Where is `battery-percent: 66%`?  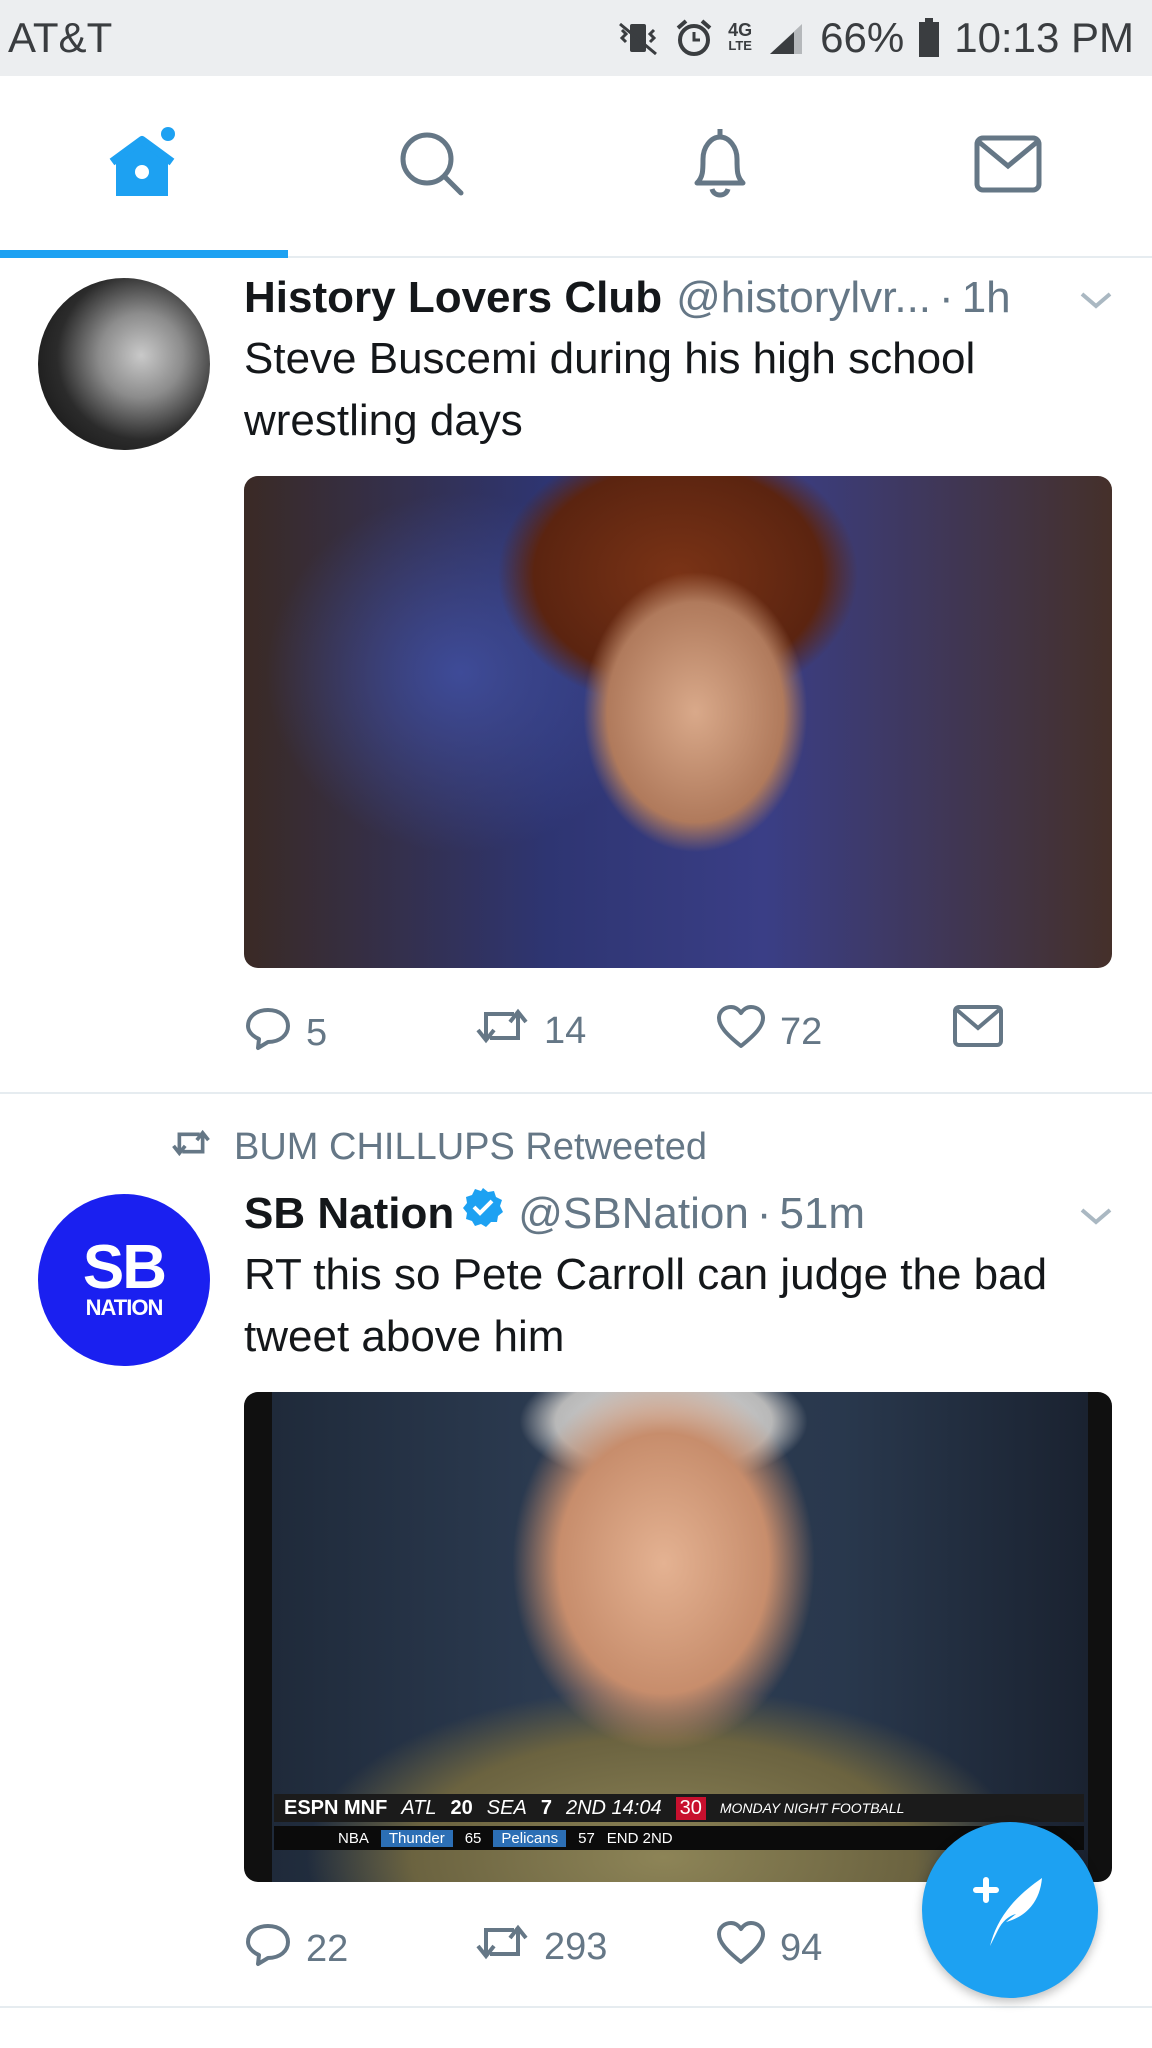 battery-percent: 66% is located at coordinates (862, 37).